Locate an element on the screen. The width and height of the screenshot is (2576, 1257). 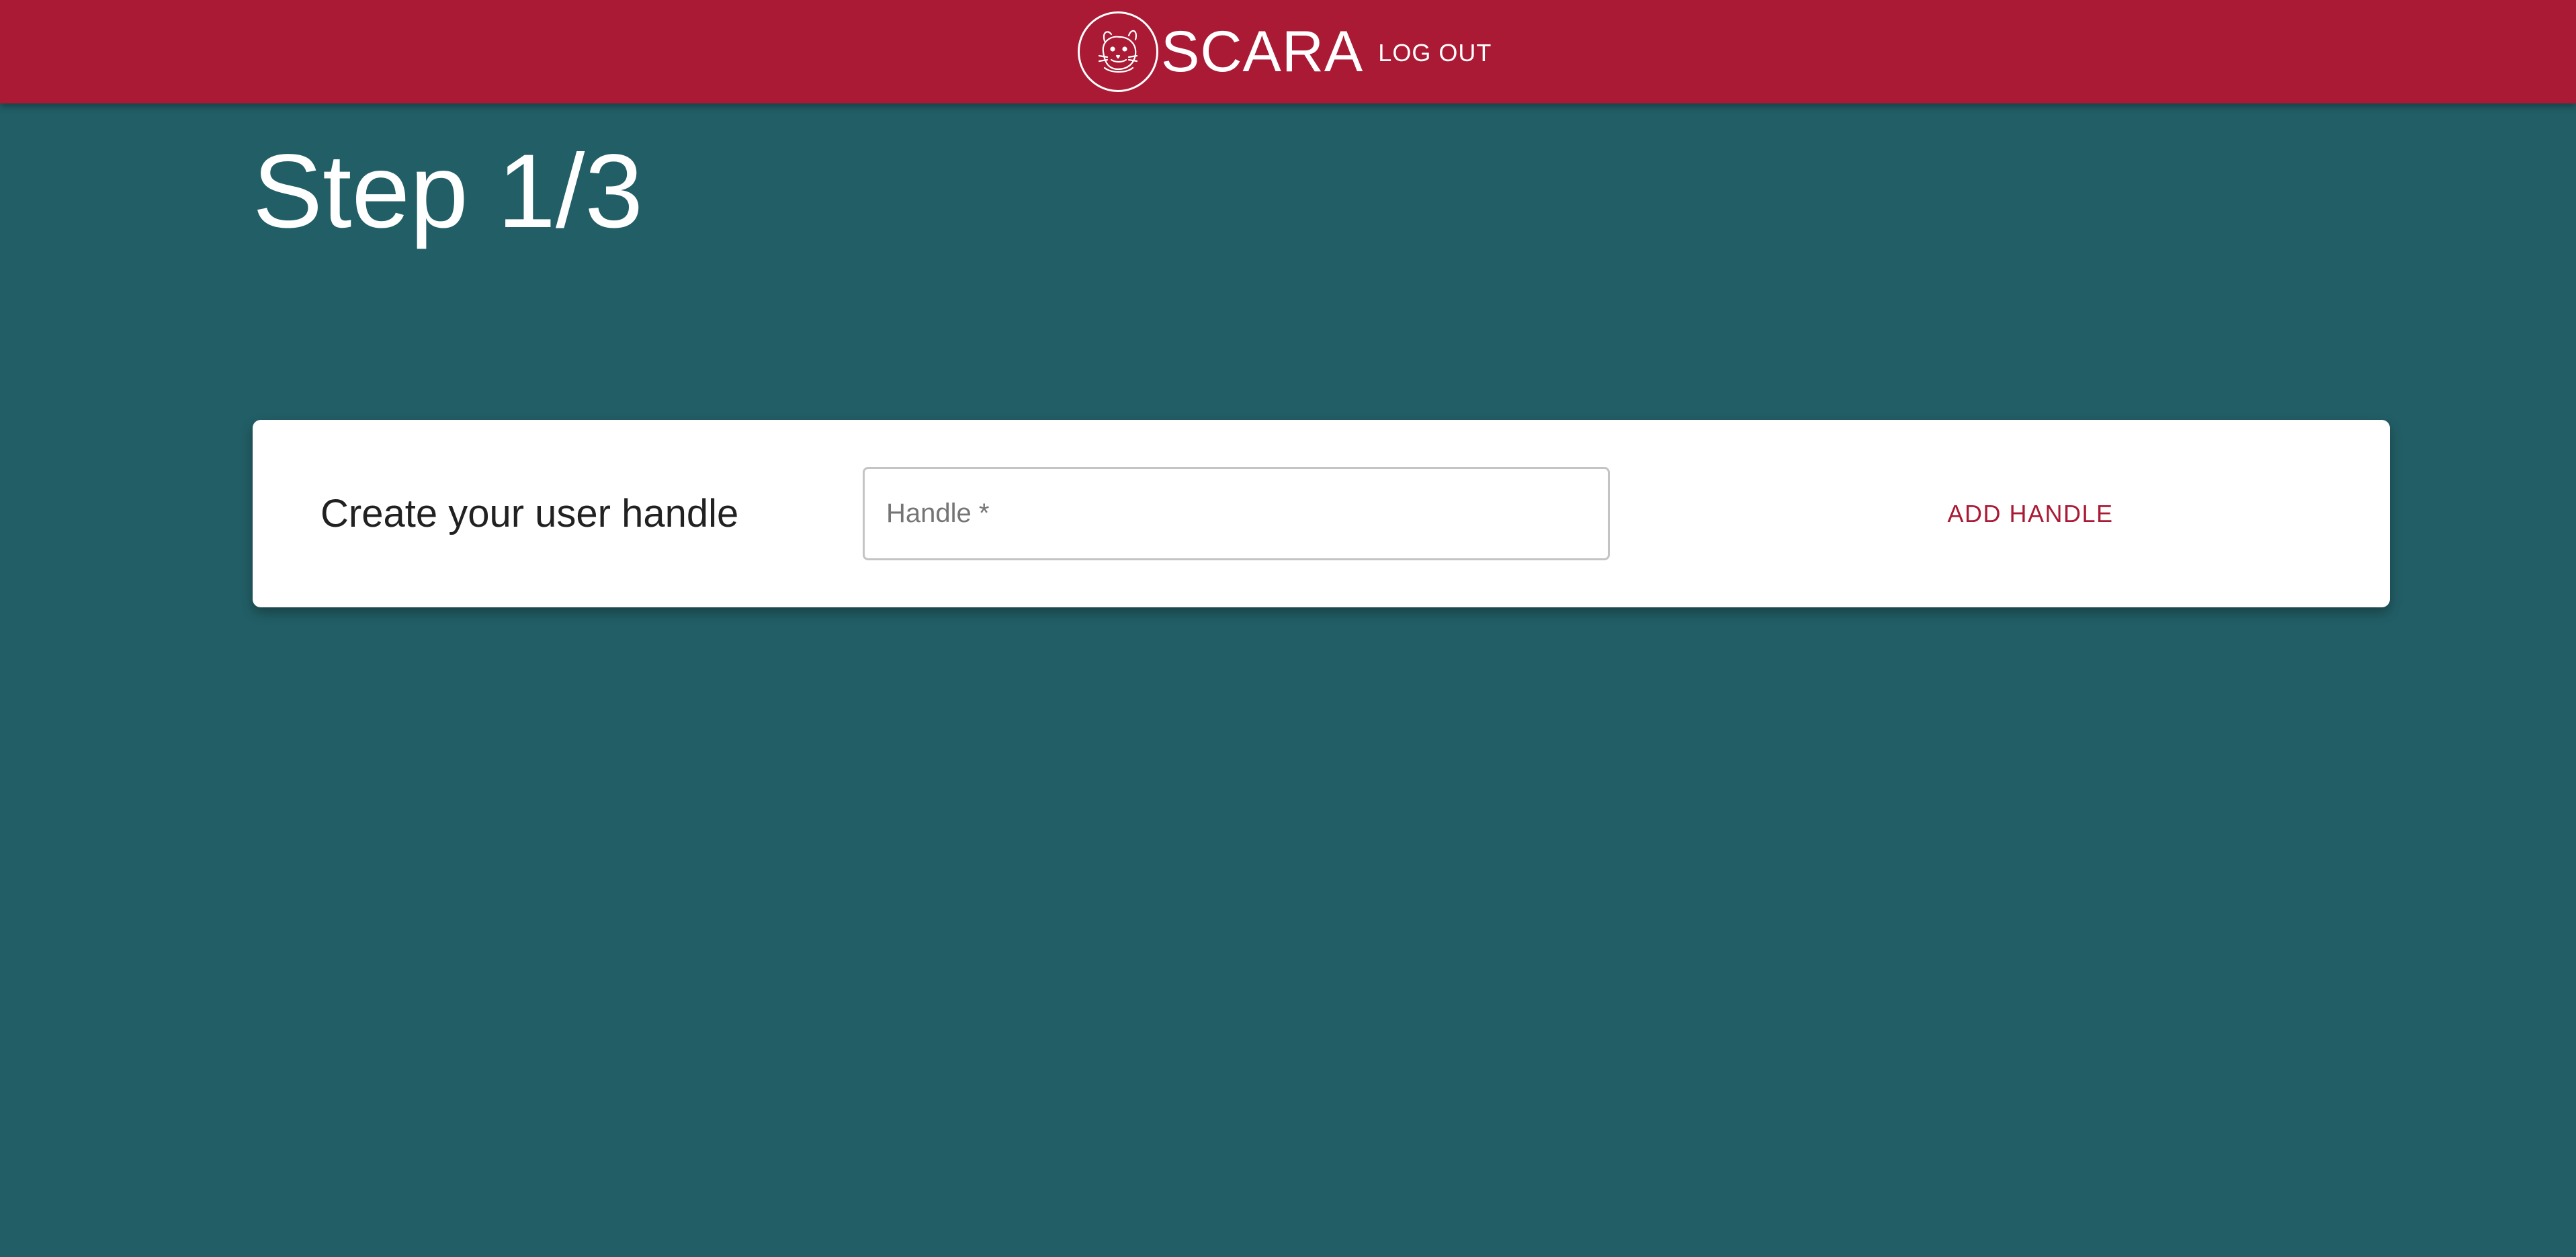
top-app-bar: SCARA LOG OUT is located at coordinates (1288, 51).